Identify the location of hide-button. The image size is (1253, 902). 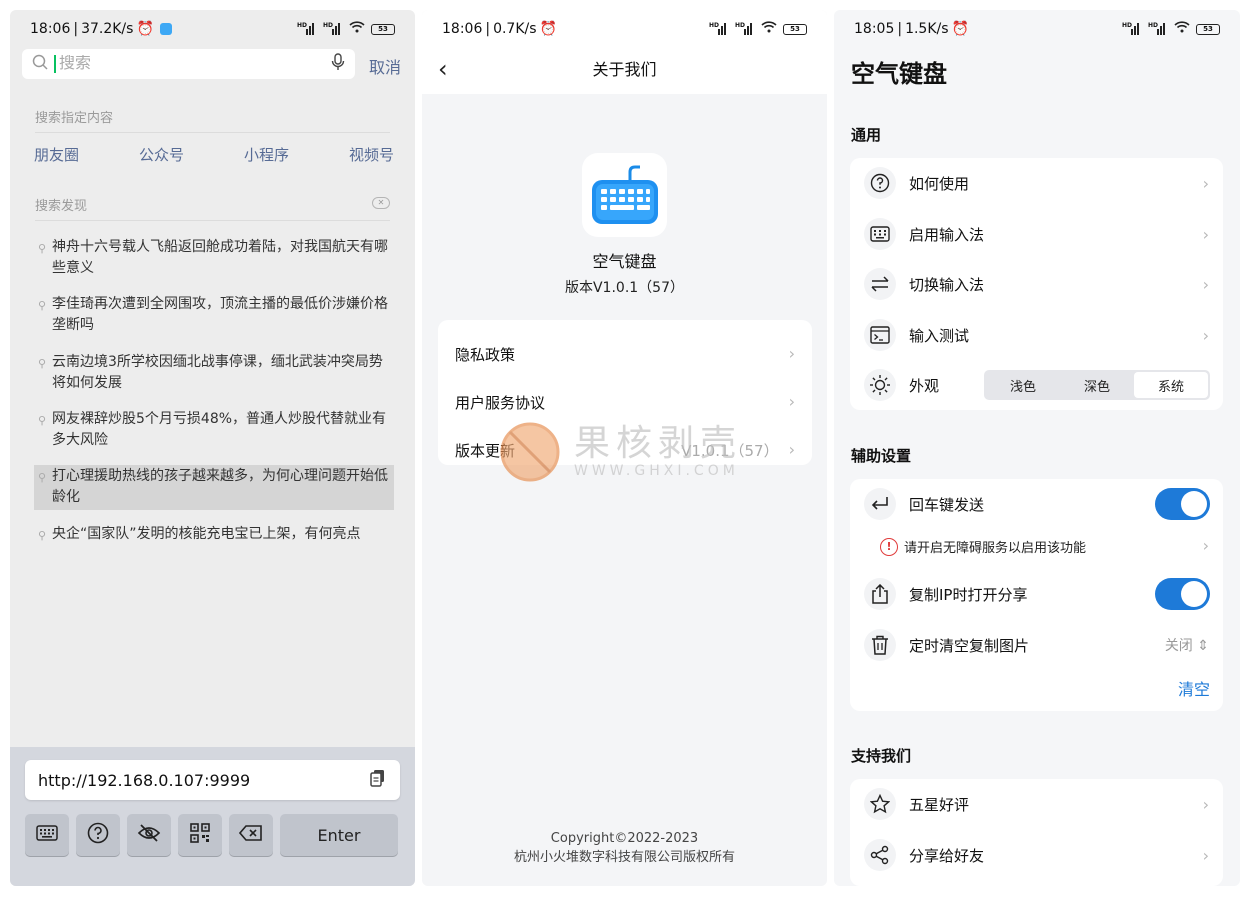
(149, 835).